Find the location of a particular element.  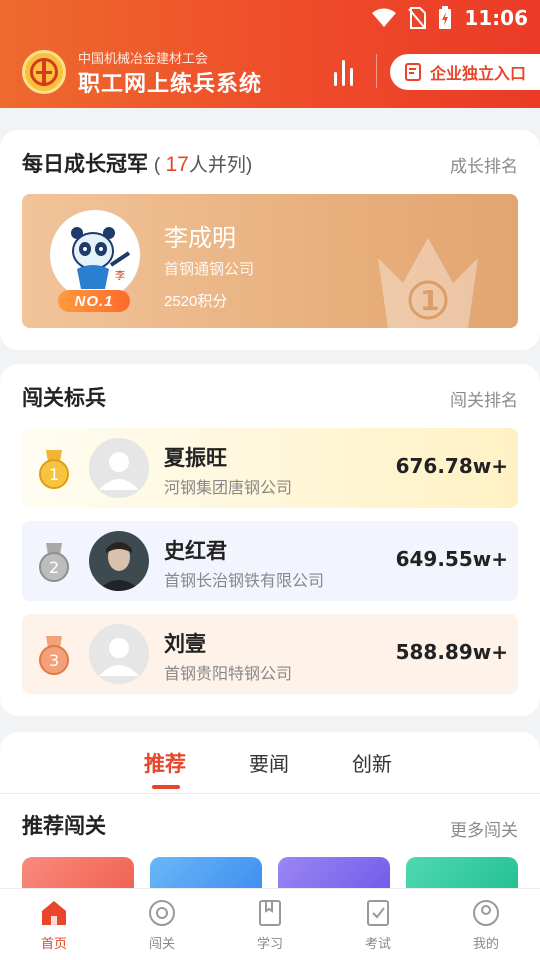

rank-name: 夏振旺 is located at coordinates (195, 458).